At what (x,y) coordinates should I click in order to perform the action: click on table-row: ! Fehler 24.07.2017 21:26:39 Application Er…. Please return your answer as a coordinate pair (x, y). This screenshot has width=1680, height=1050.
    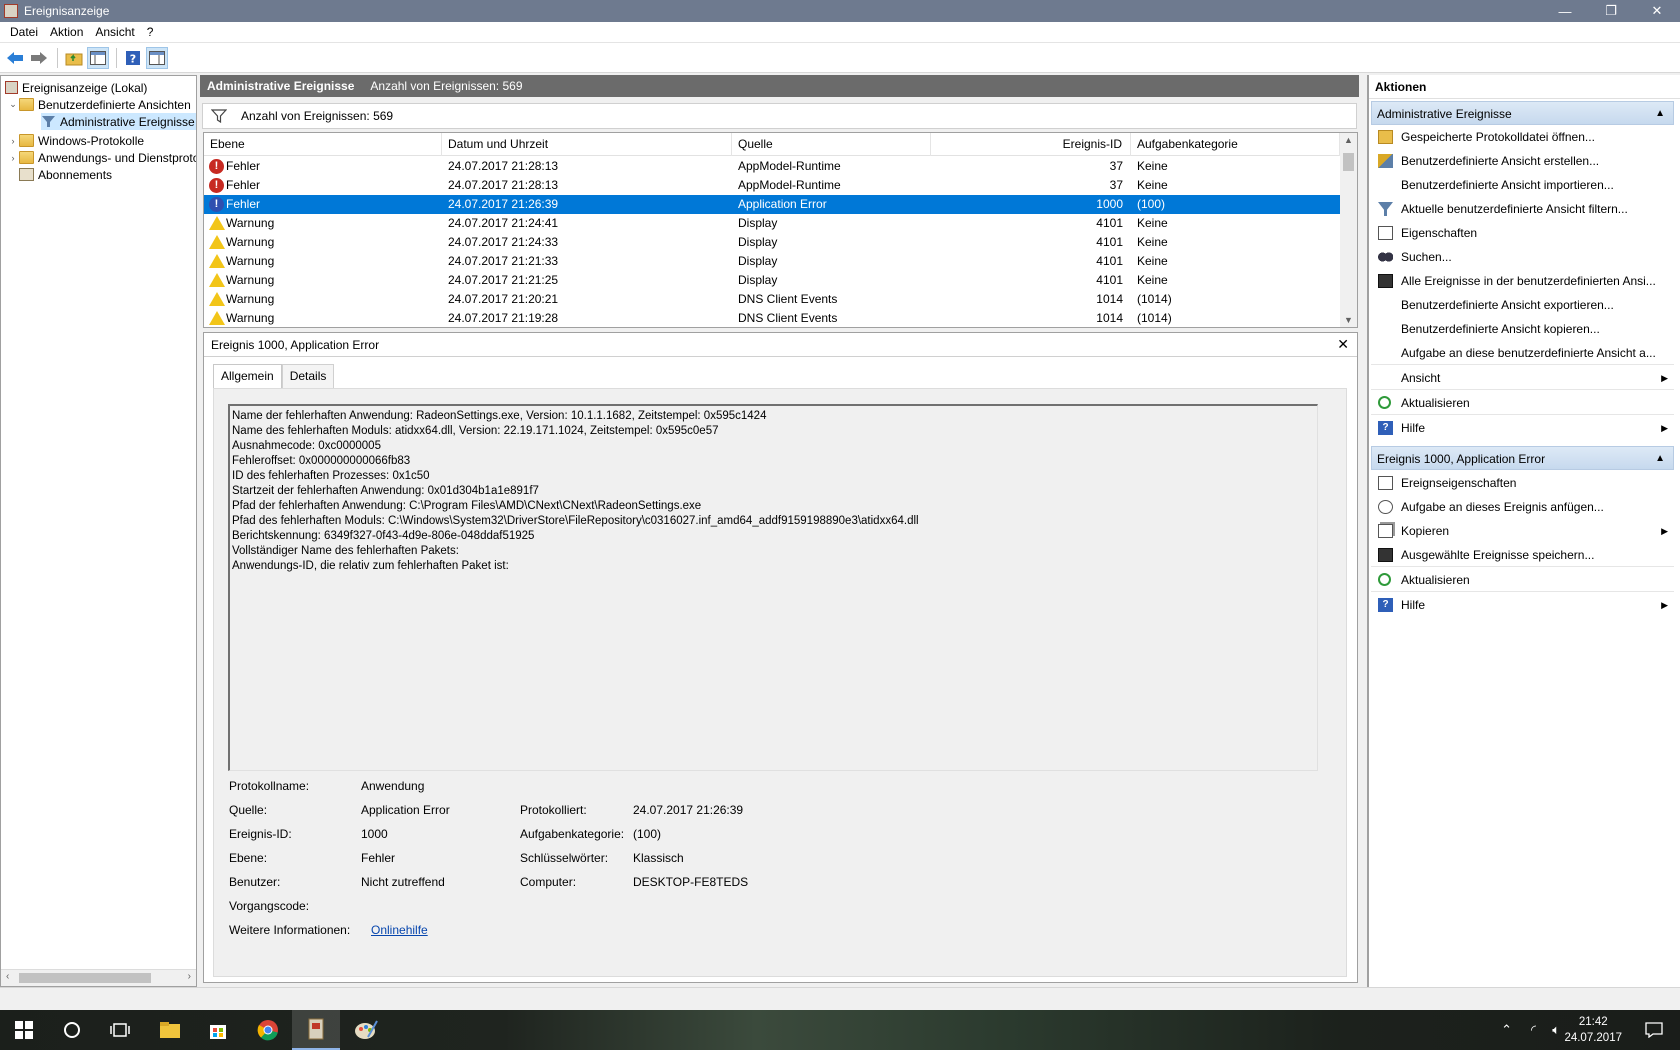
    Looking at the image, I should click on (772, 204).